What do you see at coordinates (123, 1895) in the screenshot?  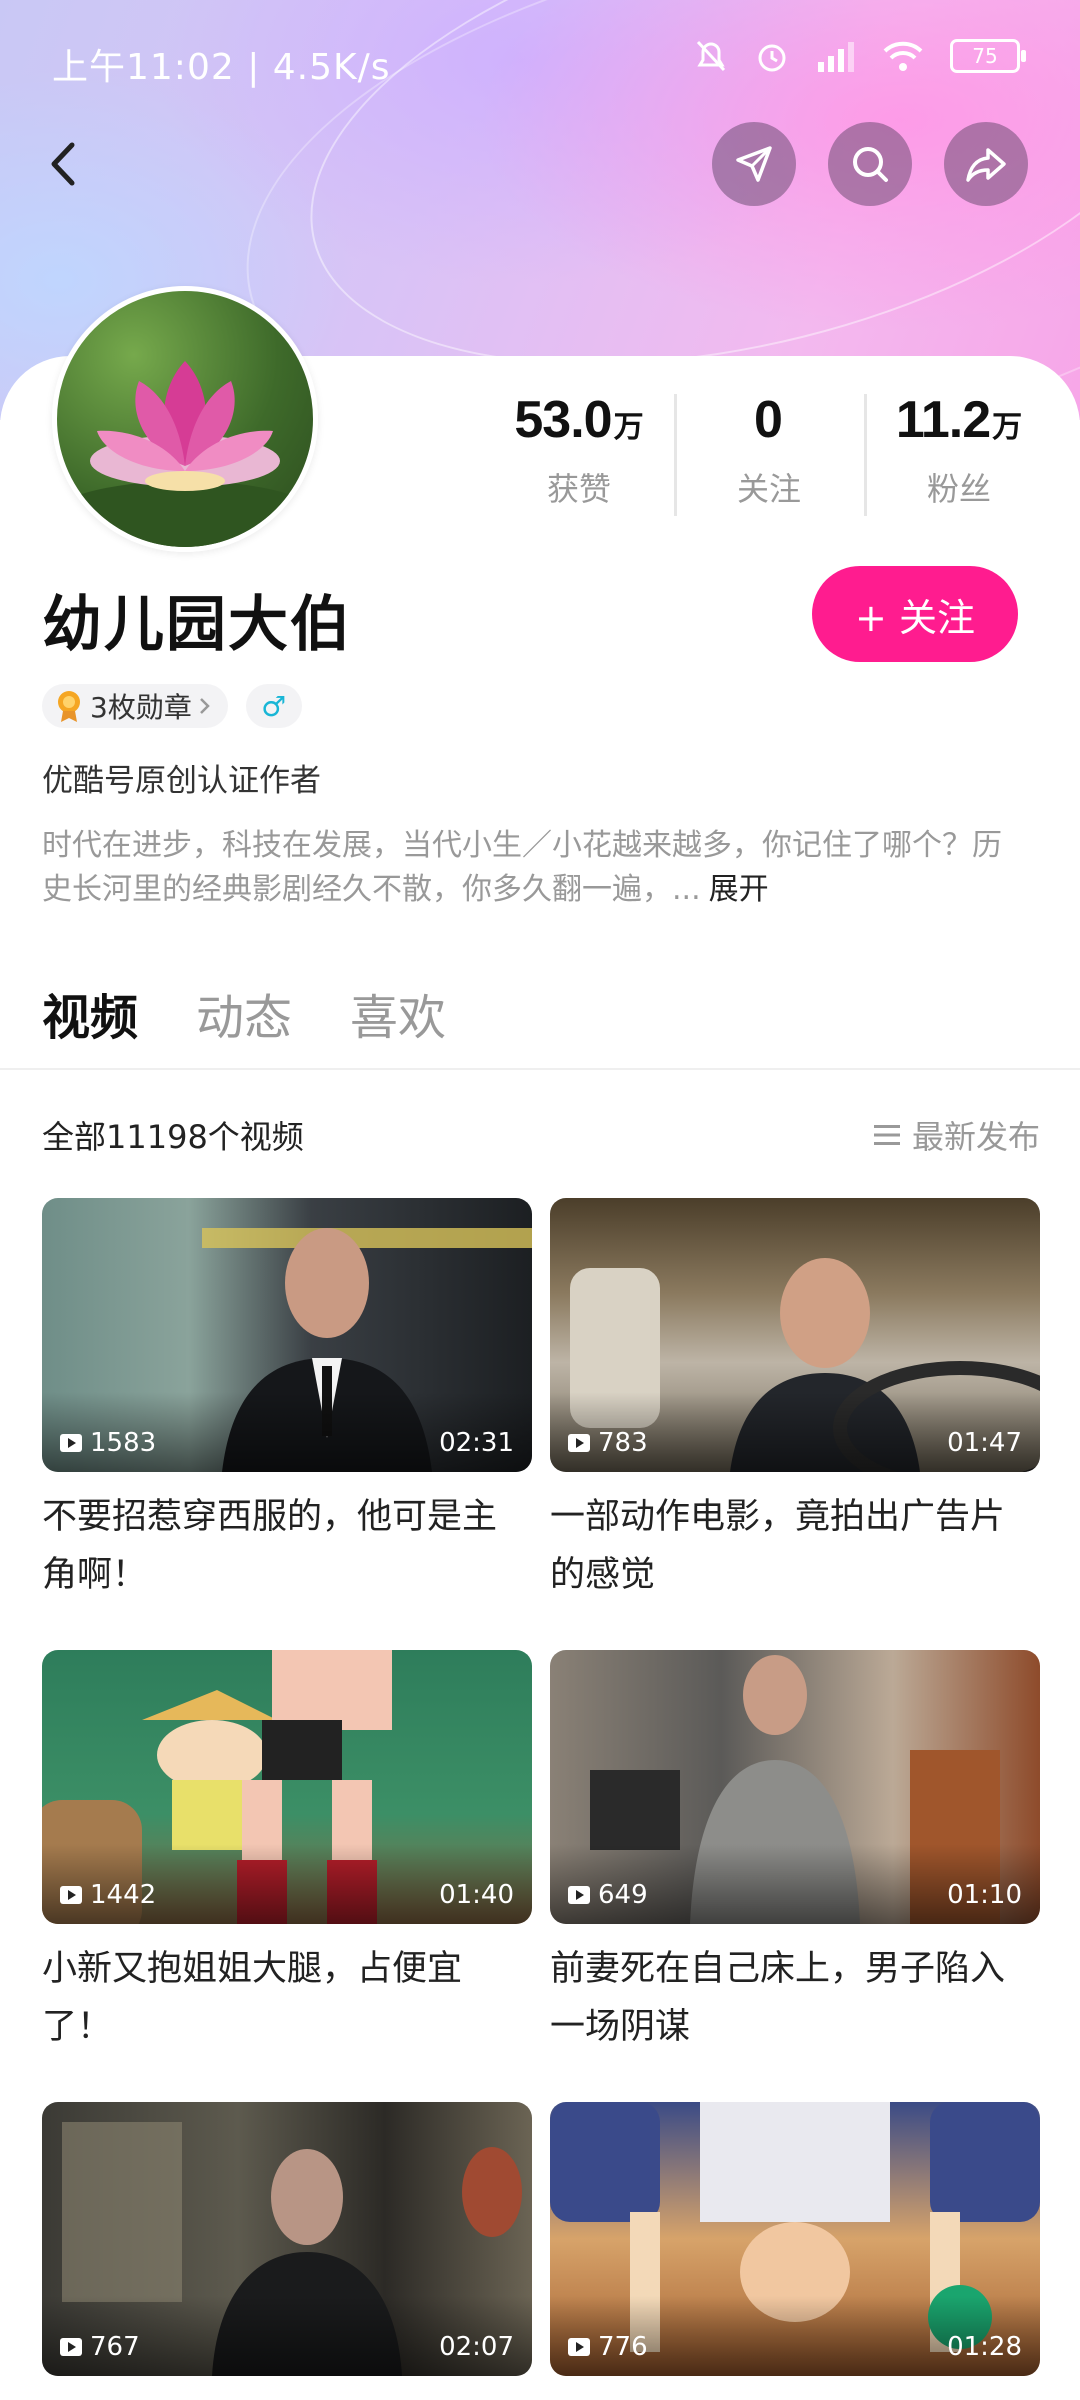 I see `view-count-value: 1442` at bounding box center [123, 1895].